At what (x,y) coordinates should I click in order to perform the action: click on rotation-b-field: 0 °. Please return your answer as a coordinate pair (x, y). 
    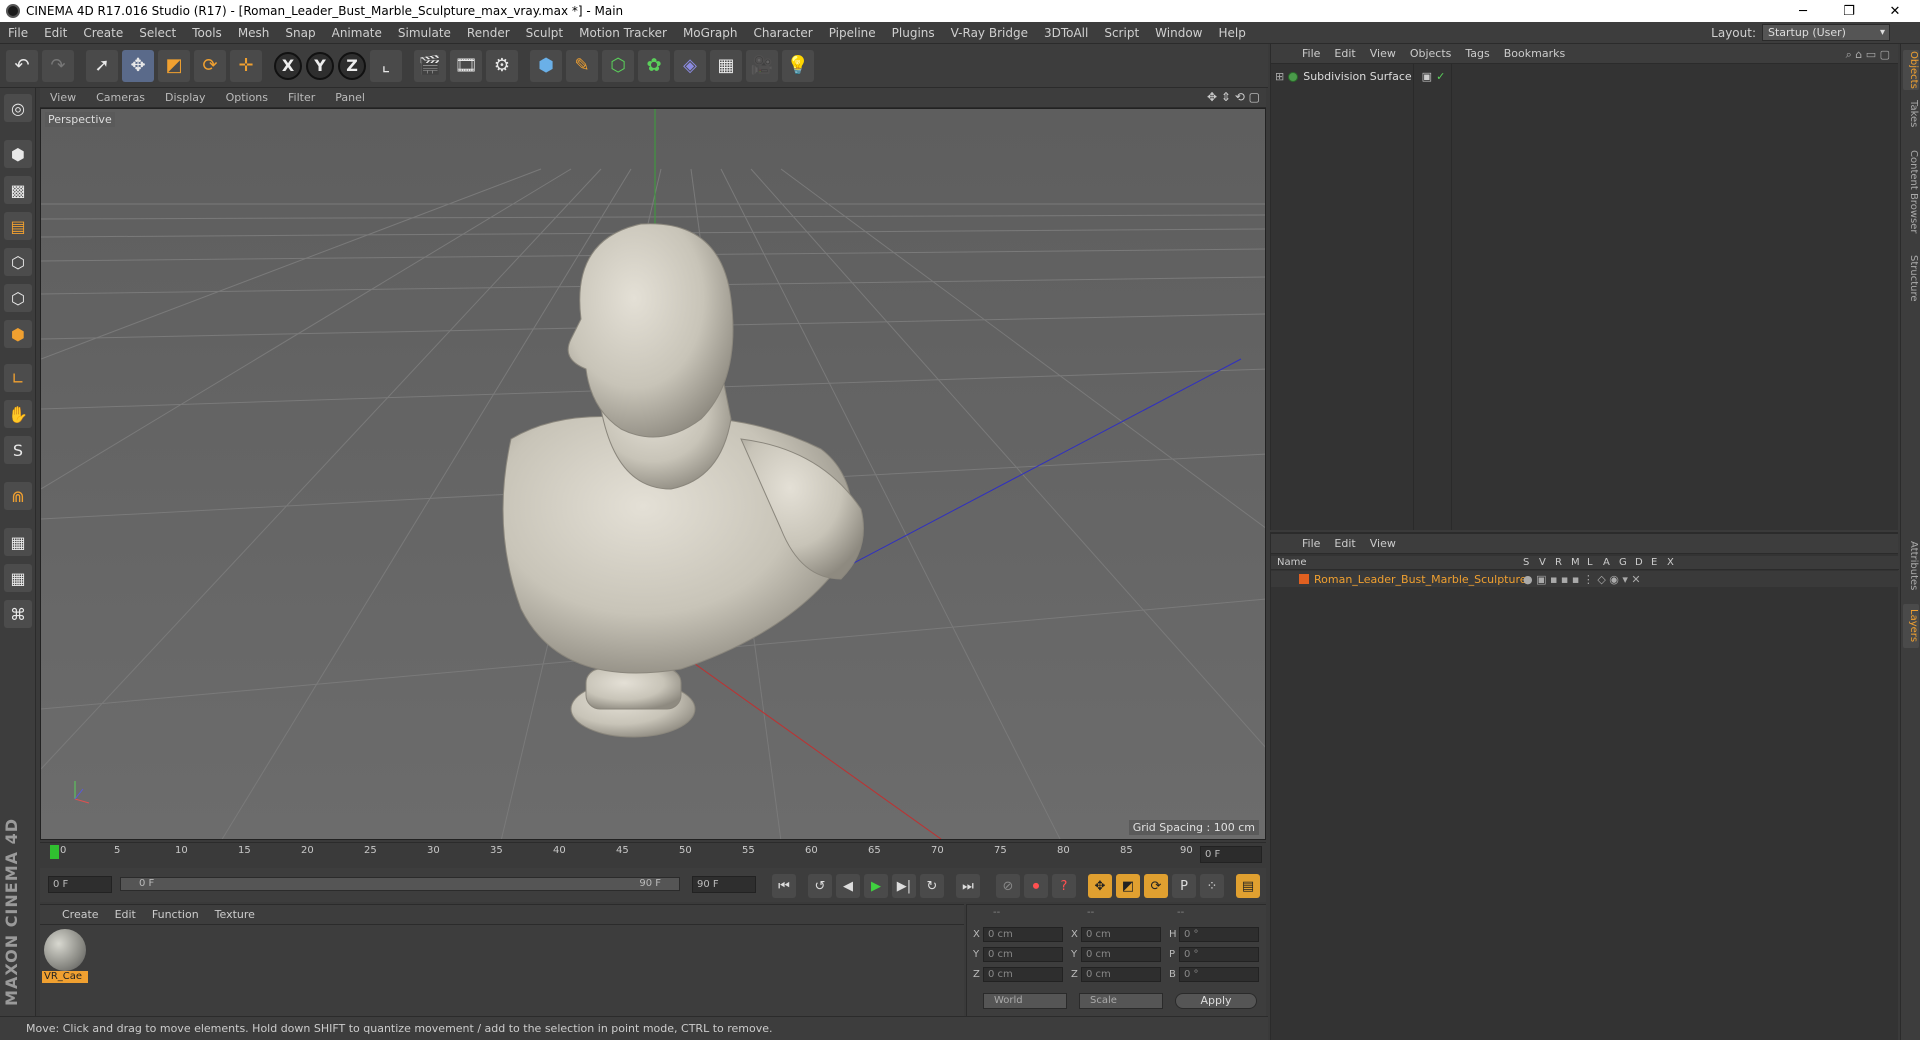
    Looking at the image, I should click on (1219, 974).